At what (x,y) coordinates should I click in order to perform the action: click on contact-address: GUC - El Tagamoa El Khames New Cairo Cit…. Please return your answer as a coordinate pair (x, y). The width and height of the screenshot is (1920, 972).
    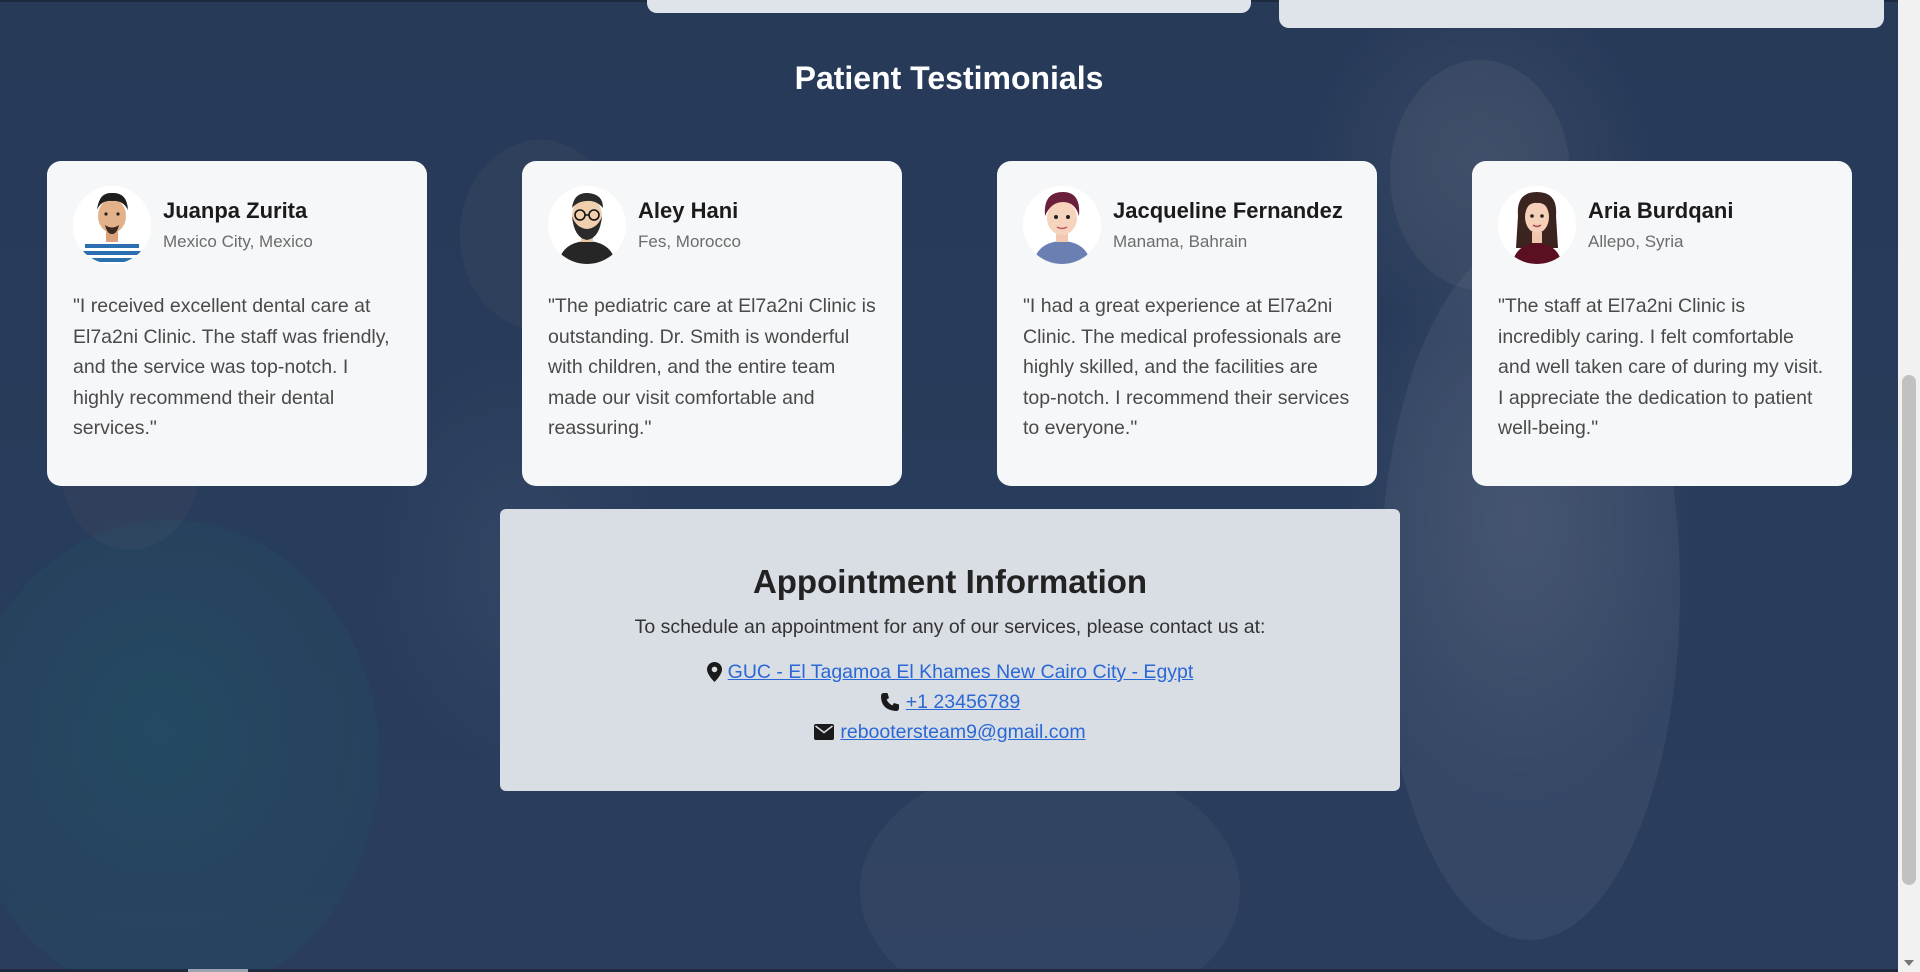
    Looking at the image, I should click on (950, 672).